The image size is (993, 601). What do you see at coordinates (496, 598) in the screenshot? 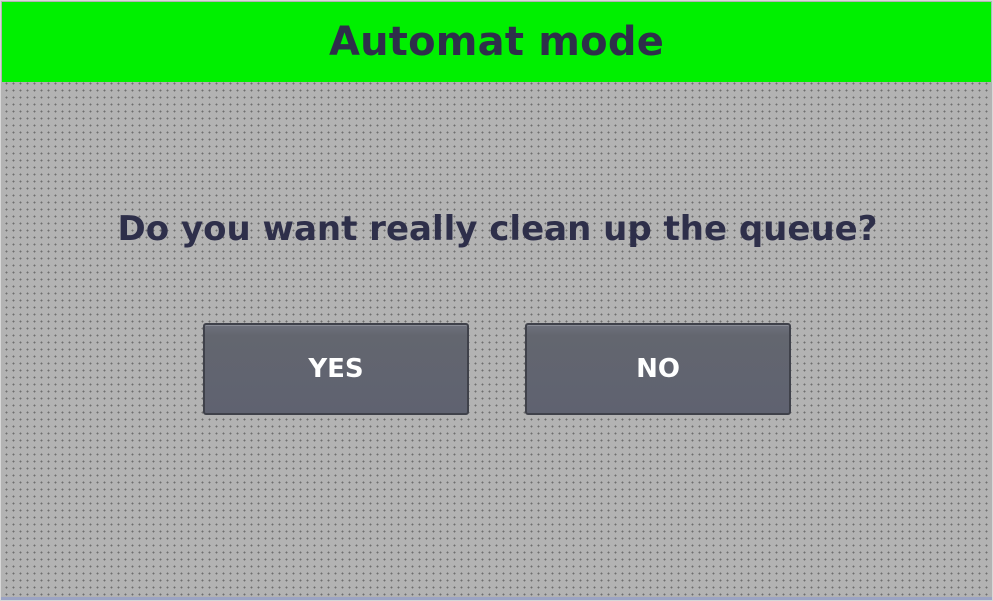
I see `bottom-border` at bounding box center [496, 598].